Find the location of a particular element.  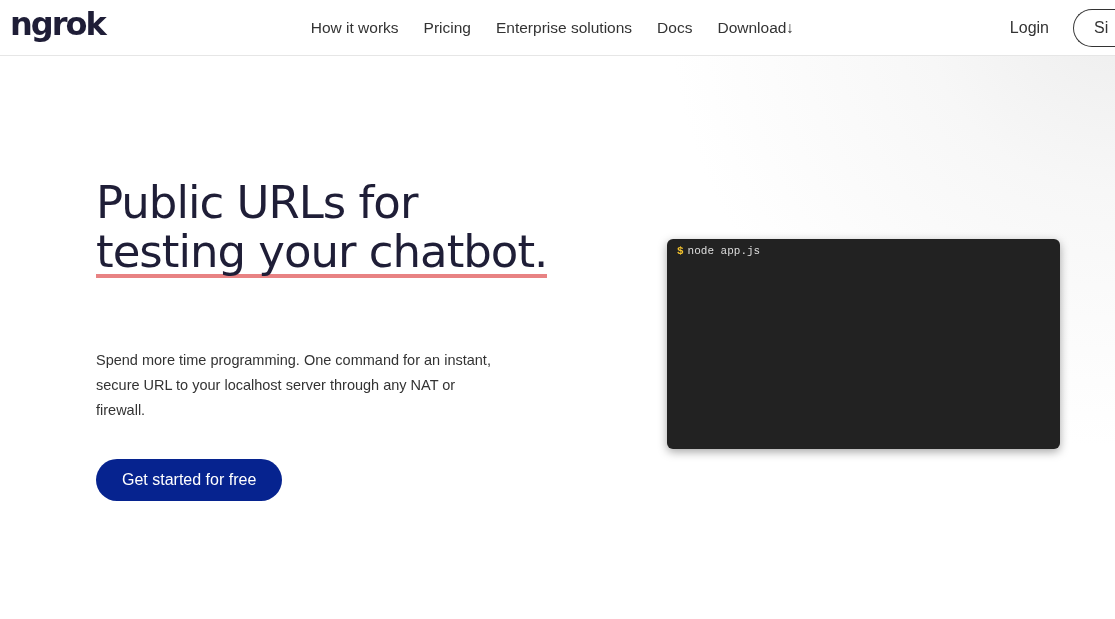

nav-link: Enterprise solutions is located at coordinates (564, 27).